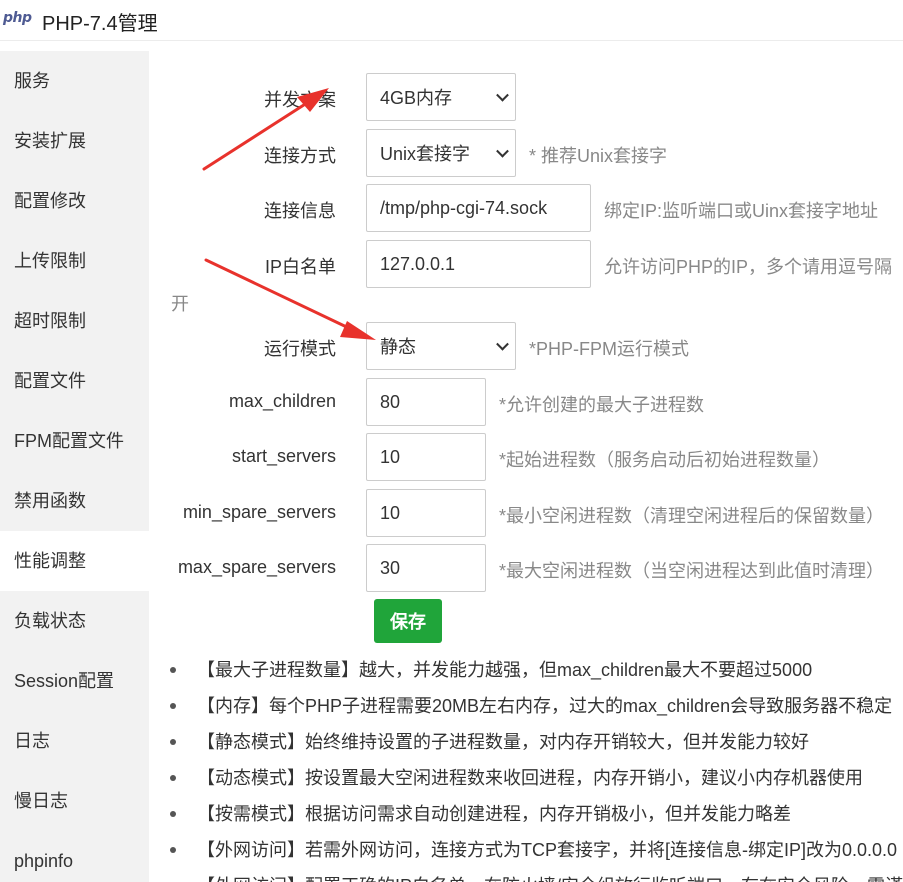  What do you see at coordinates (425, 154) in the screenshot?
I see `connection-type-value: Unix套接字` at bounding box center [425, 154].